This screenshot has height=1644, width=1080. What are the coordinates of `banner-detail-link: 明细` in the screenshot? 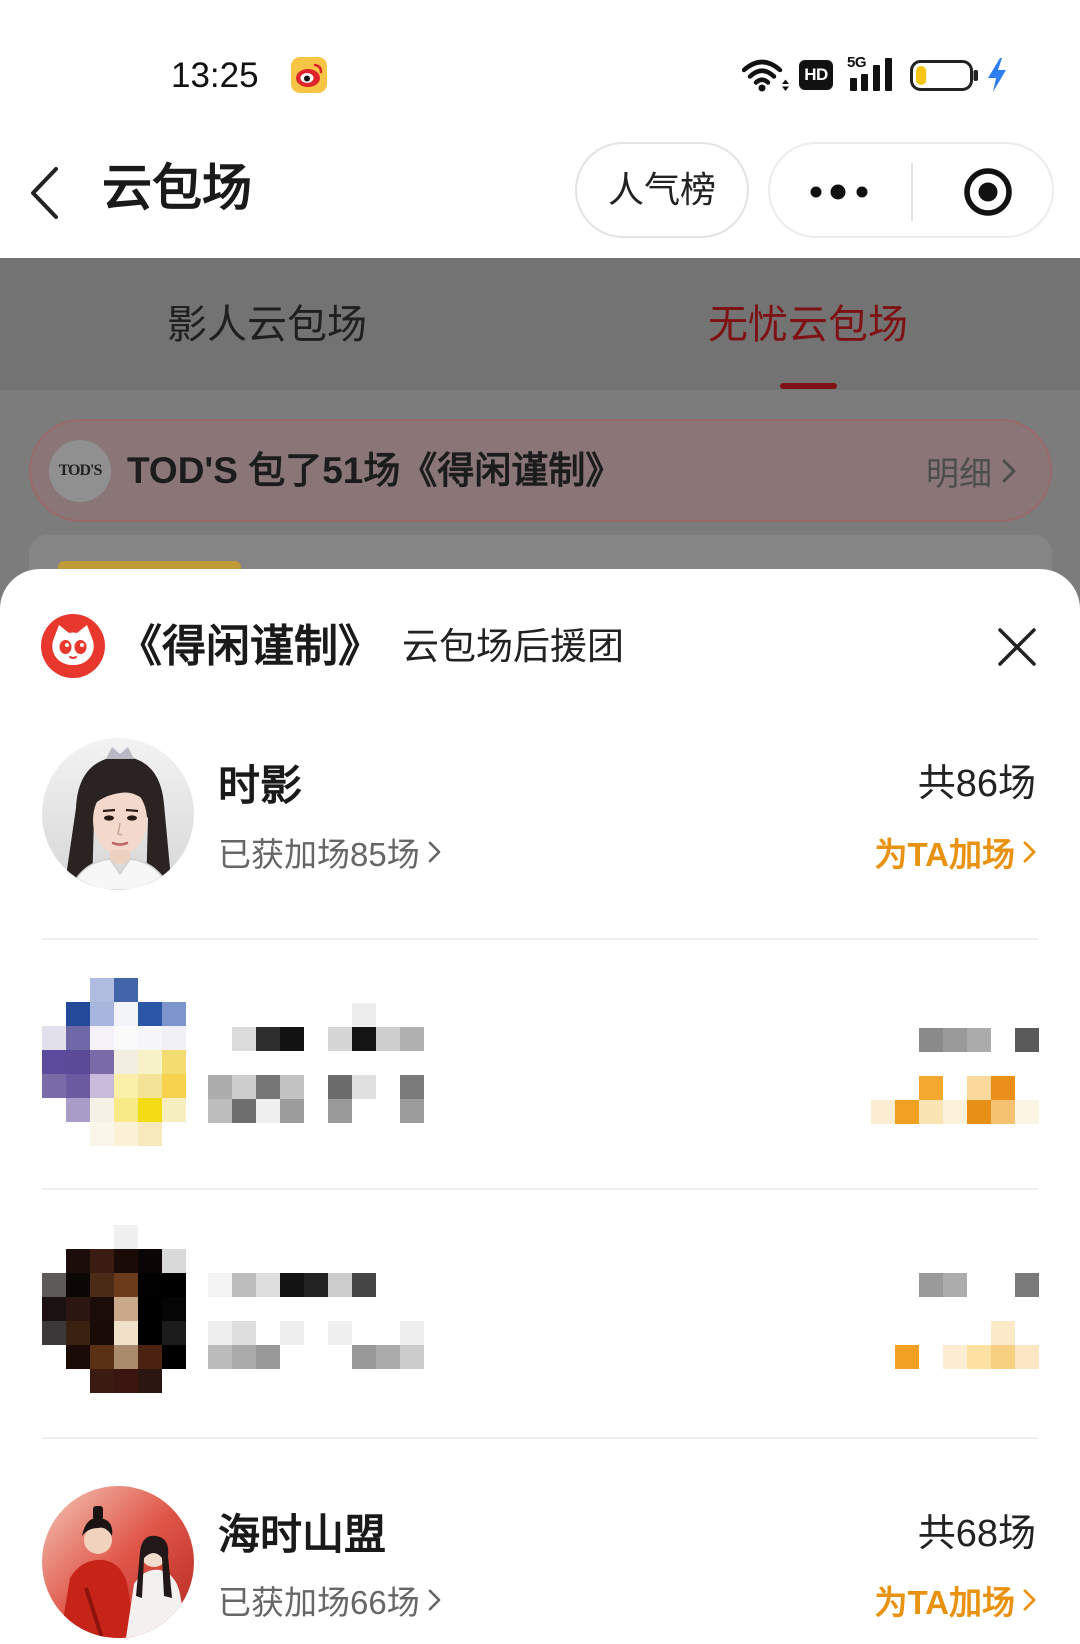 It's located at (971, 471).